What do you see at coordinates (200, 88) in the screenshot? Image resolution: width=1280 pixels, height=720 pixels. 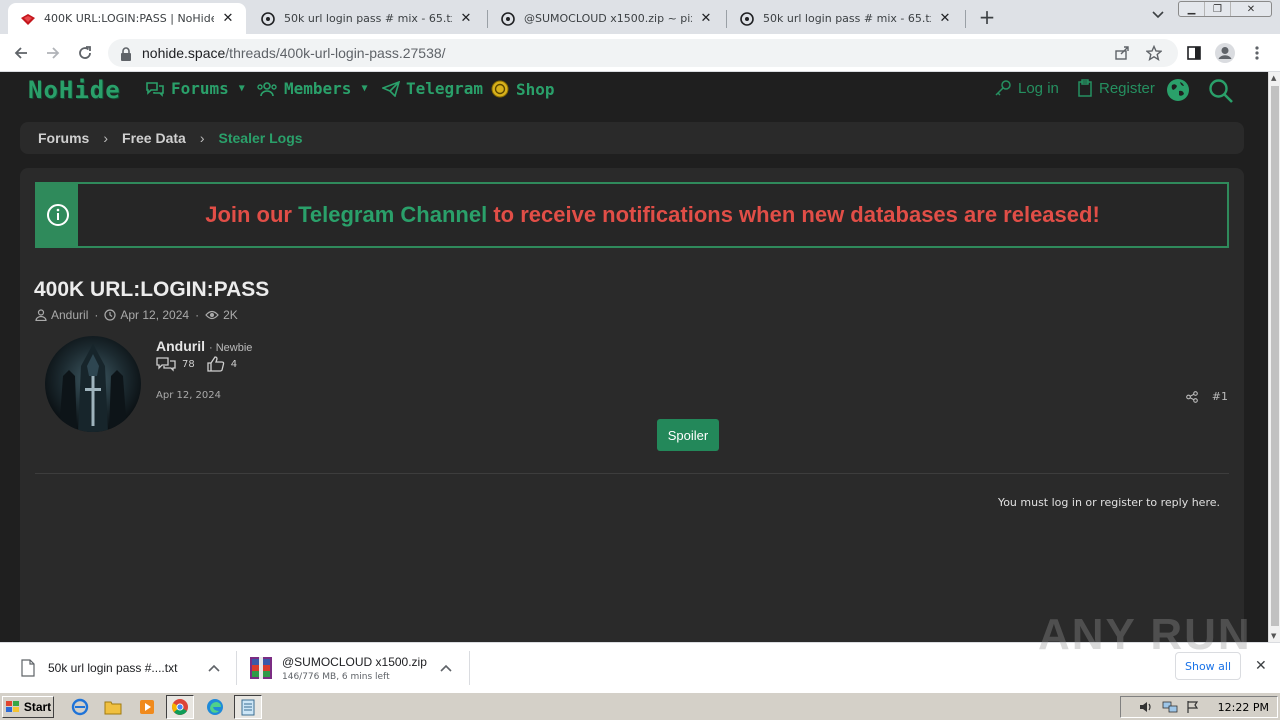 I see `nav-forums-label: Forums` at bounding box center [200, 88].